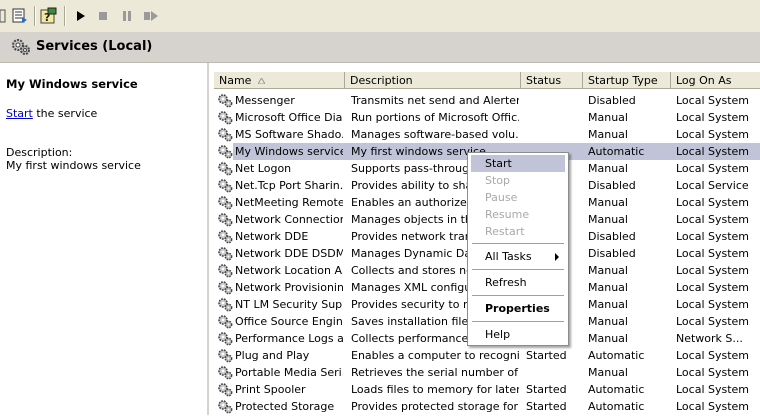  Describe the element at coordinates (627, 80) in the screenshot. I see `column-header-startup-type: Startup Type` at that location.